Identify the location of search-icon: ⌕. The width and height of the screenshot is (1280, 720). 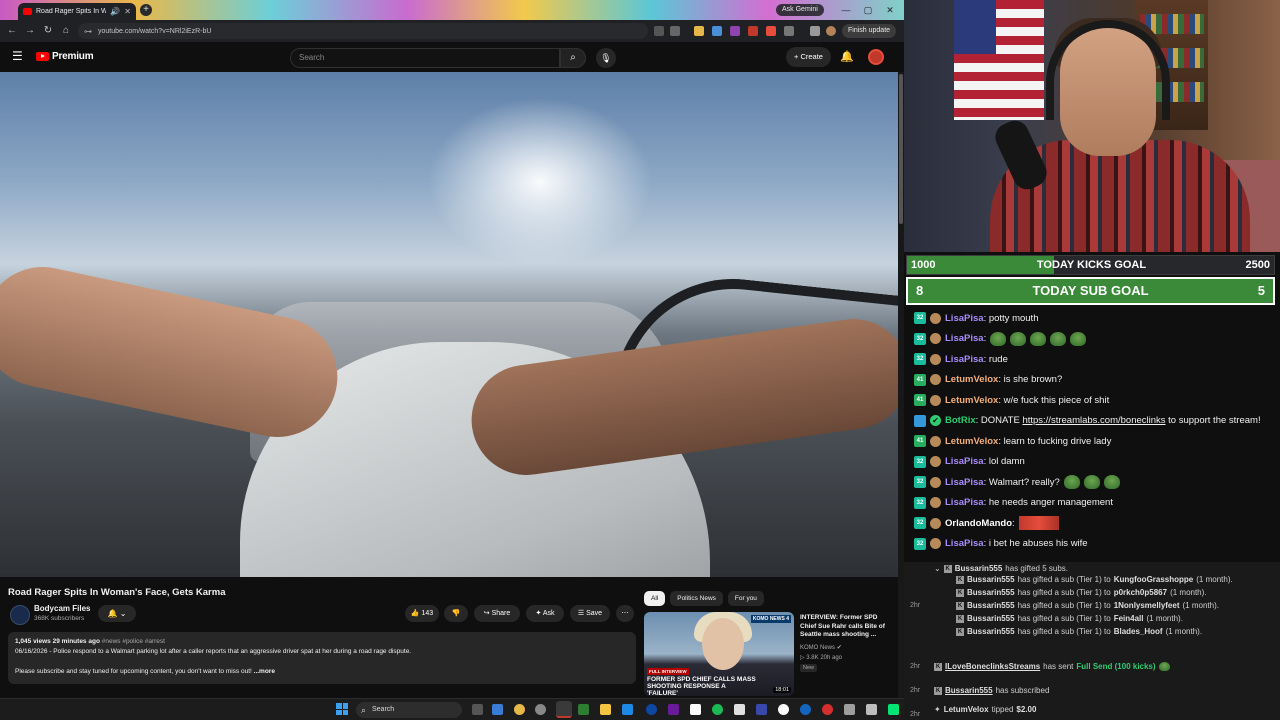
(573, 58).